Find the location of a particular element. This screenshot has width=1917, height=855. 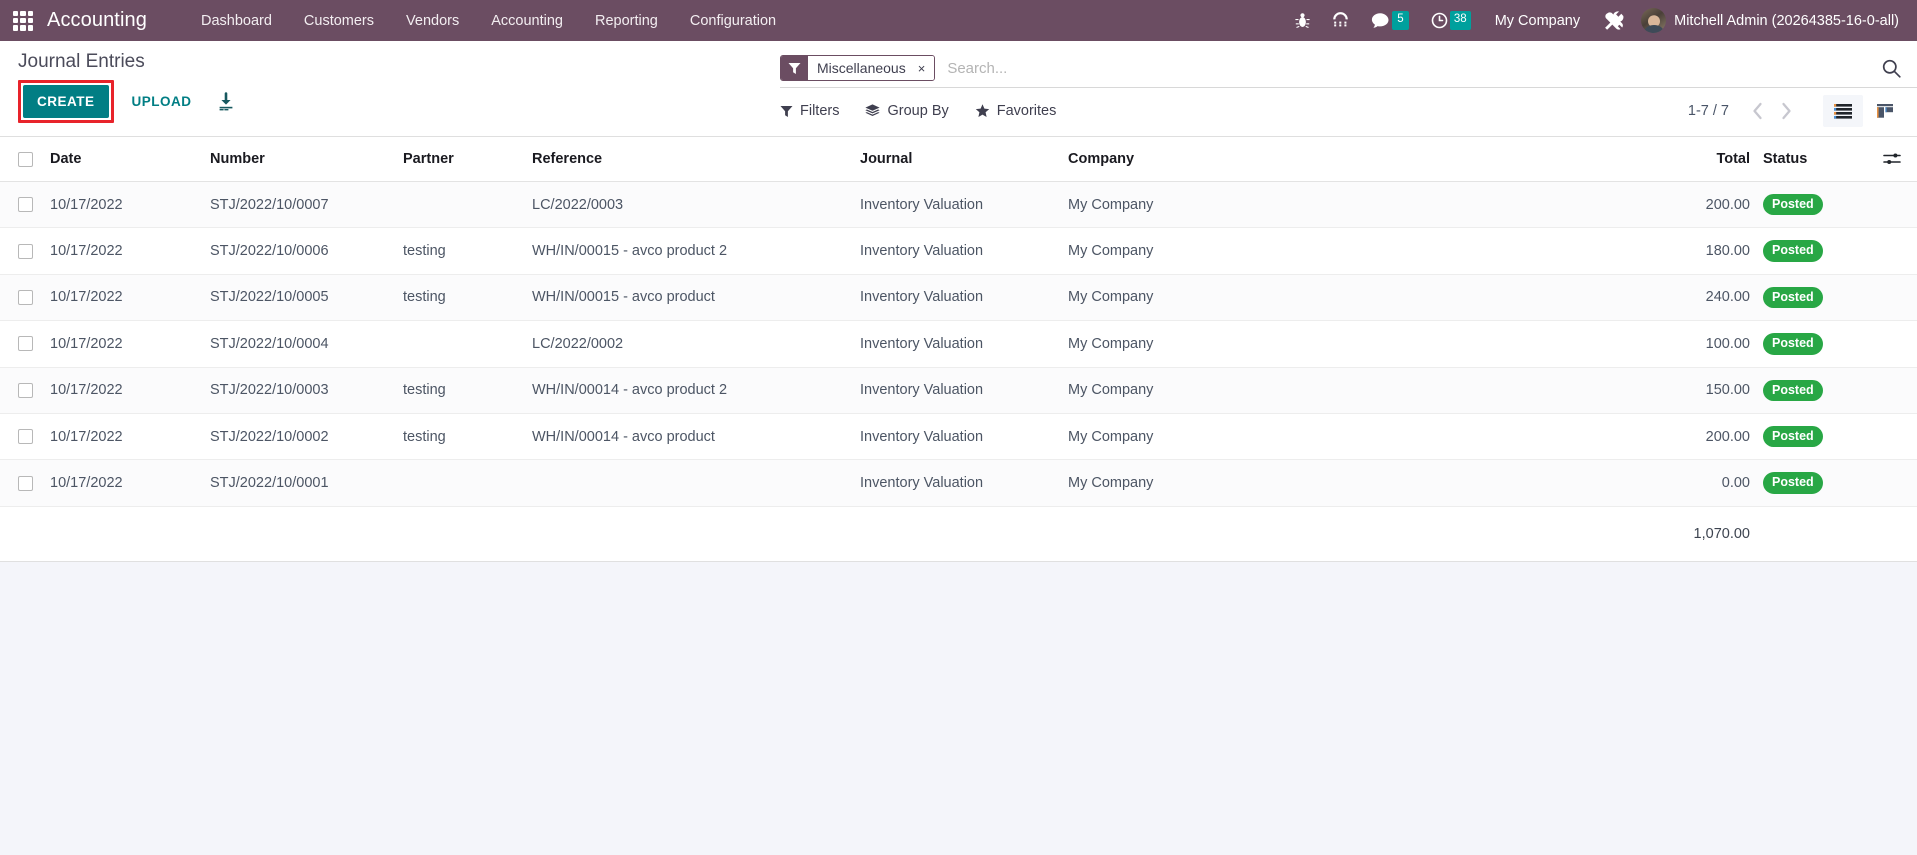

search-icon is located at coordinates (1889, 68).